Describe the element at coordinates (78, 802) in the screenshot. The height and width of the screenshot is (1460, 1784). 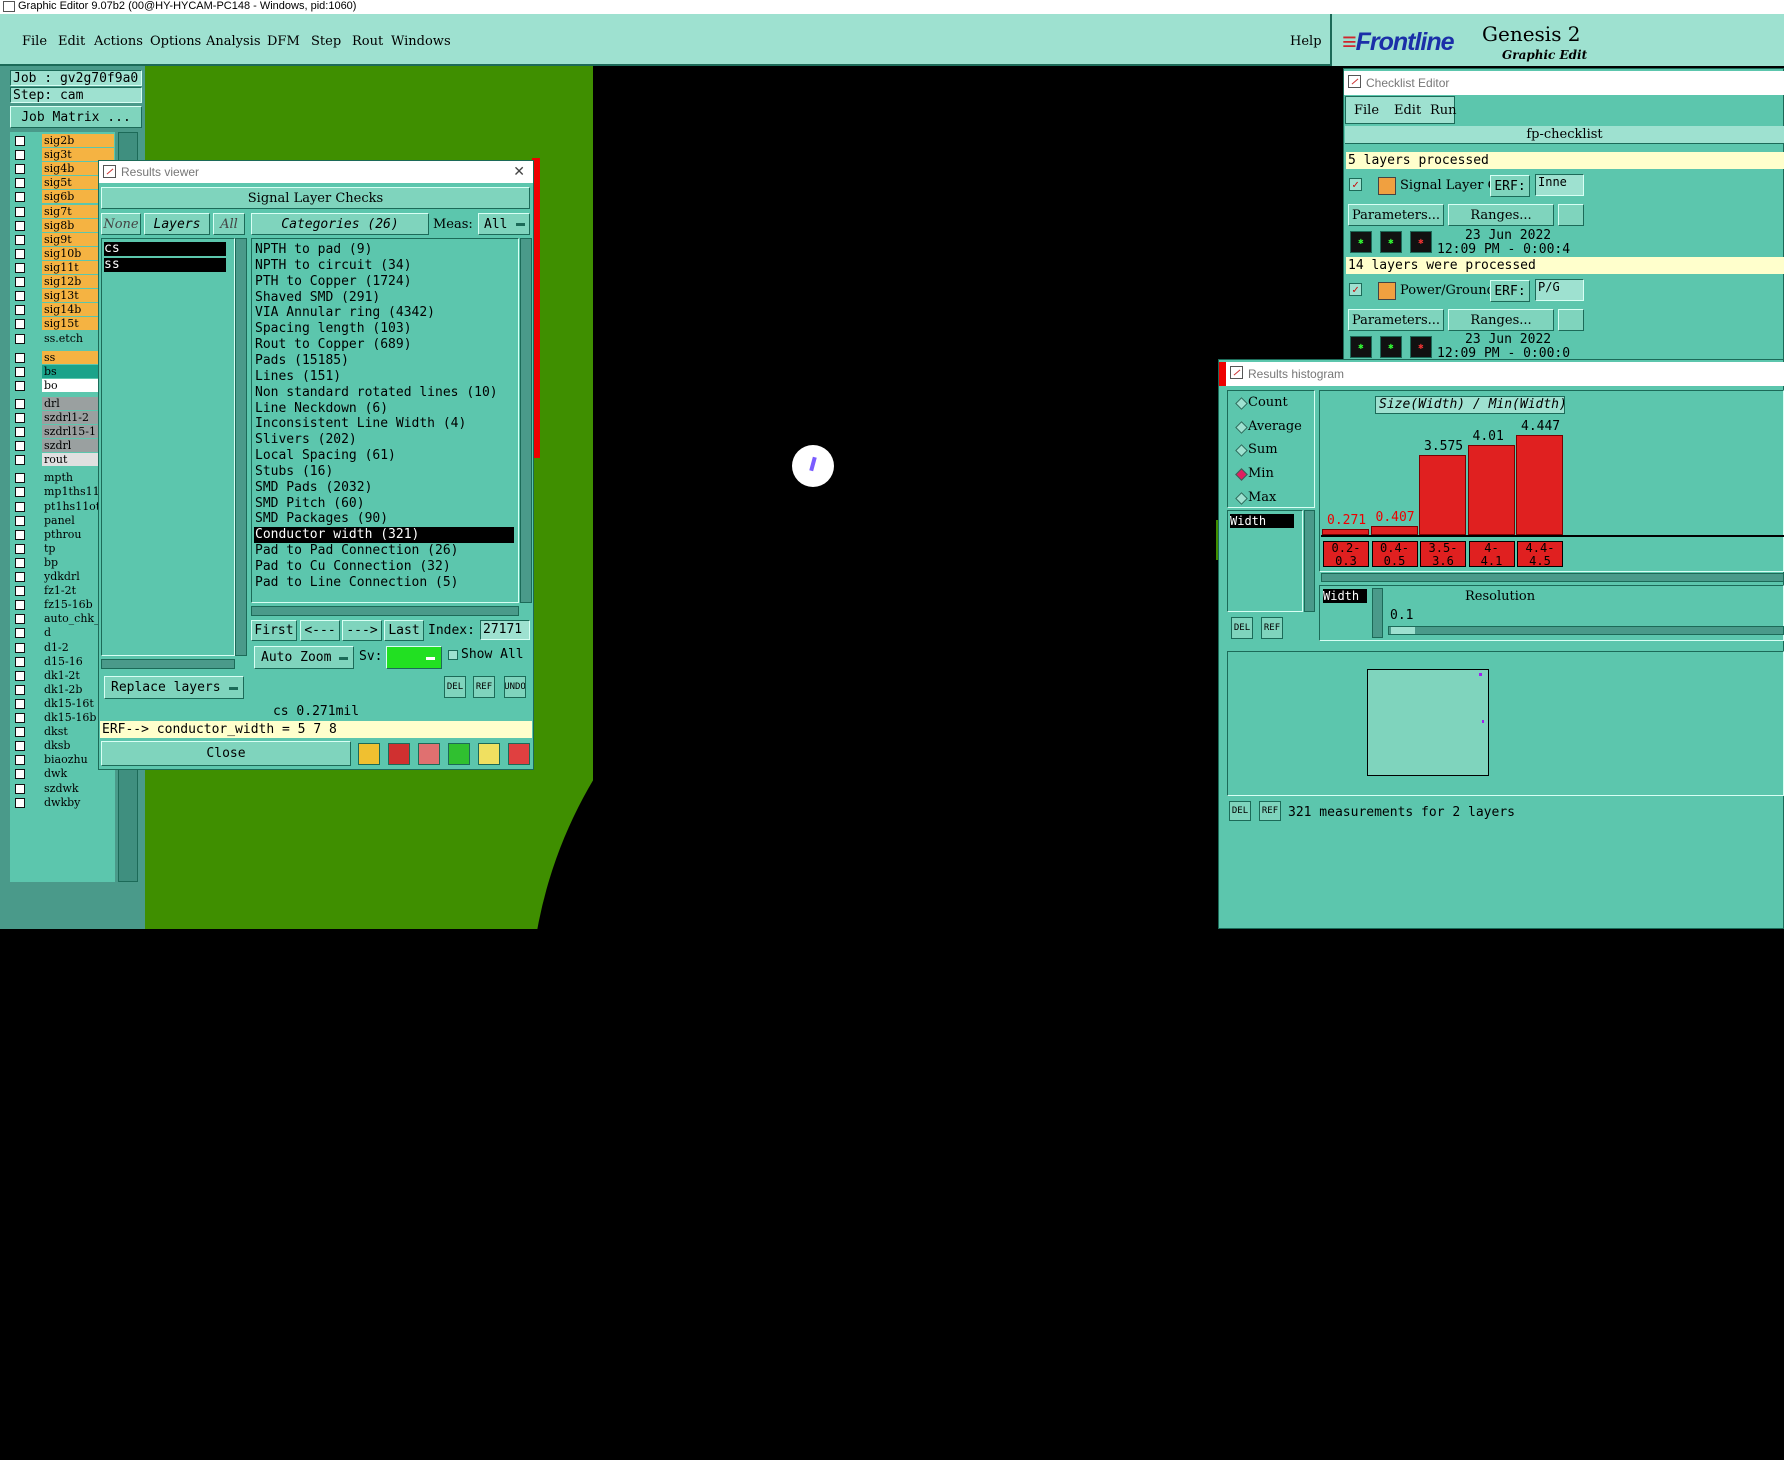
I see `layer-name: dwkby` at that location.